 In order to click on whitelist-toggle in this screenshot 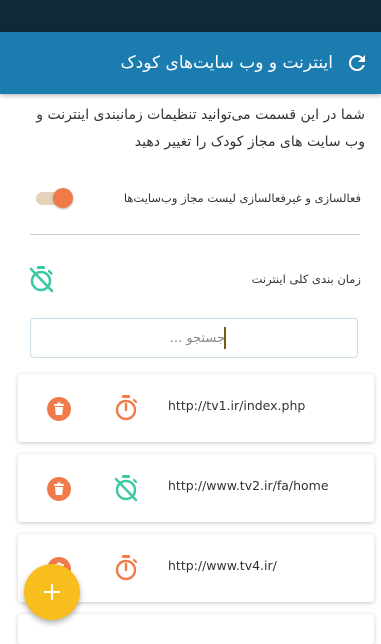, I will do `click(54, 198)`.